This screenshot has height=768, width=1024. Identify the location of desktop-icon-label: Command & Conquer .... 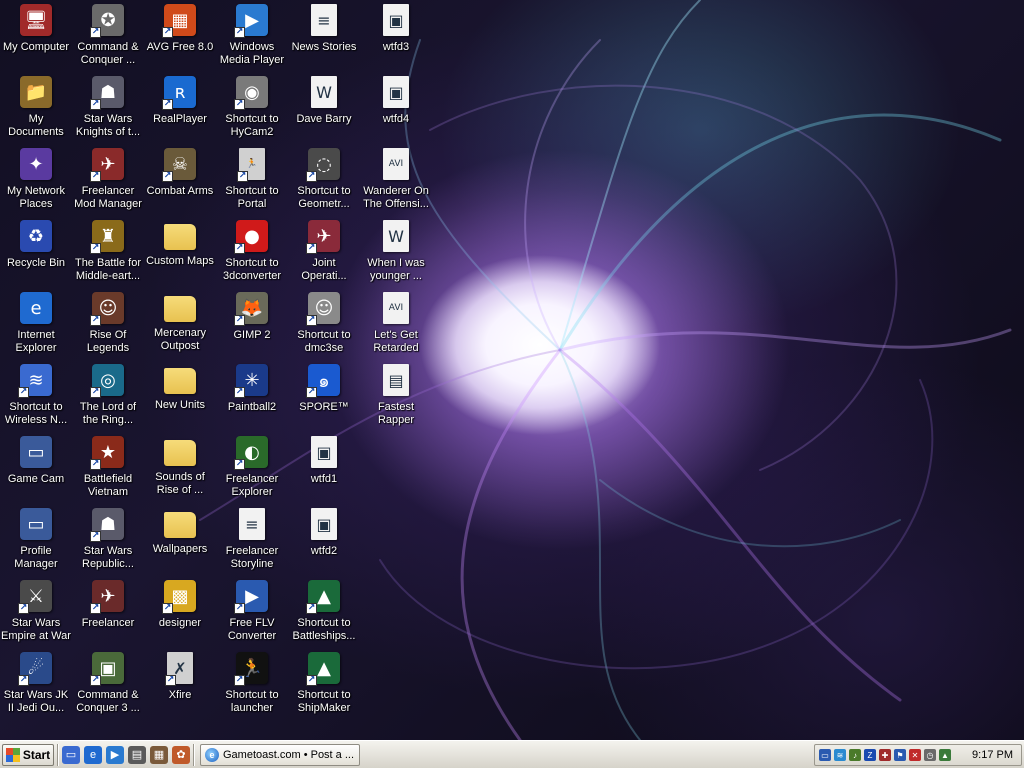
(108, 53).